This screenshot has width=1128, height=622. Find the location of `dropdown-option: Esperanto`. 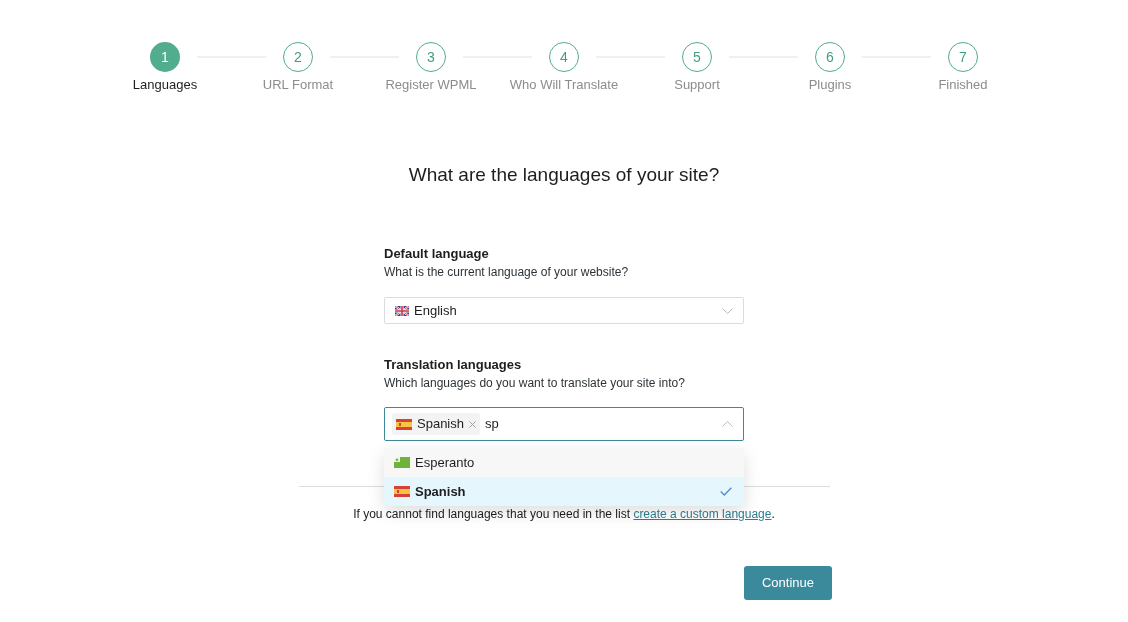

dropdown-option: Esperanto is located at coordinates (564, 462).